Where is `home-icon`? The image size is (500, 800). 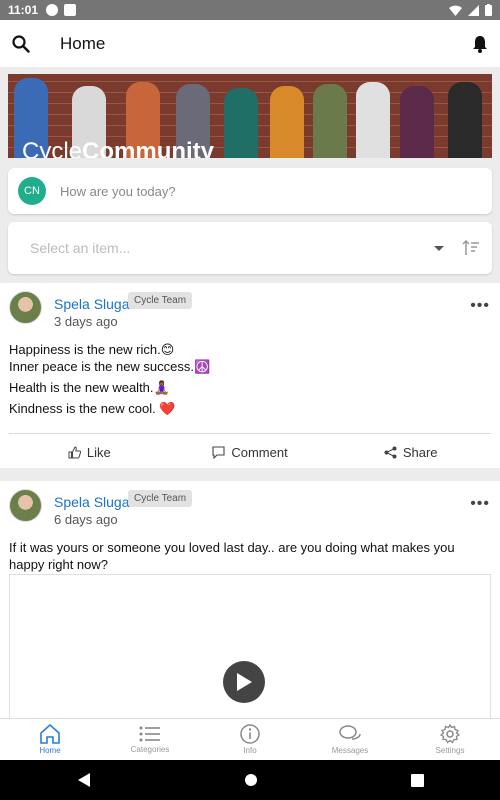
home-icon is located at coordinates (50, 734).